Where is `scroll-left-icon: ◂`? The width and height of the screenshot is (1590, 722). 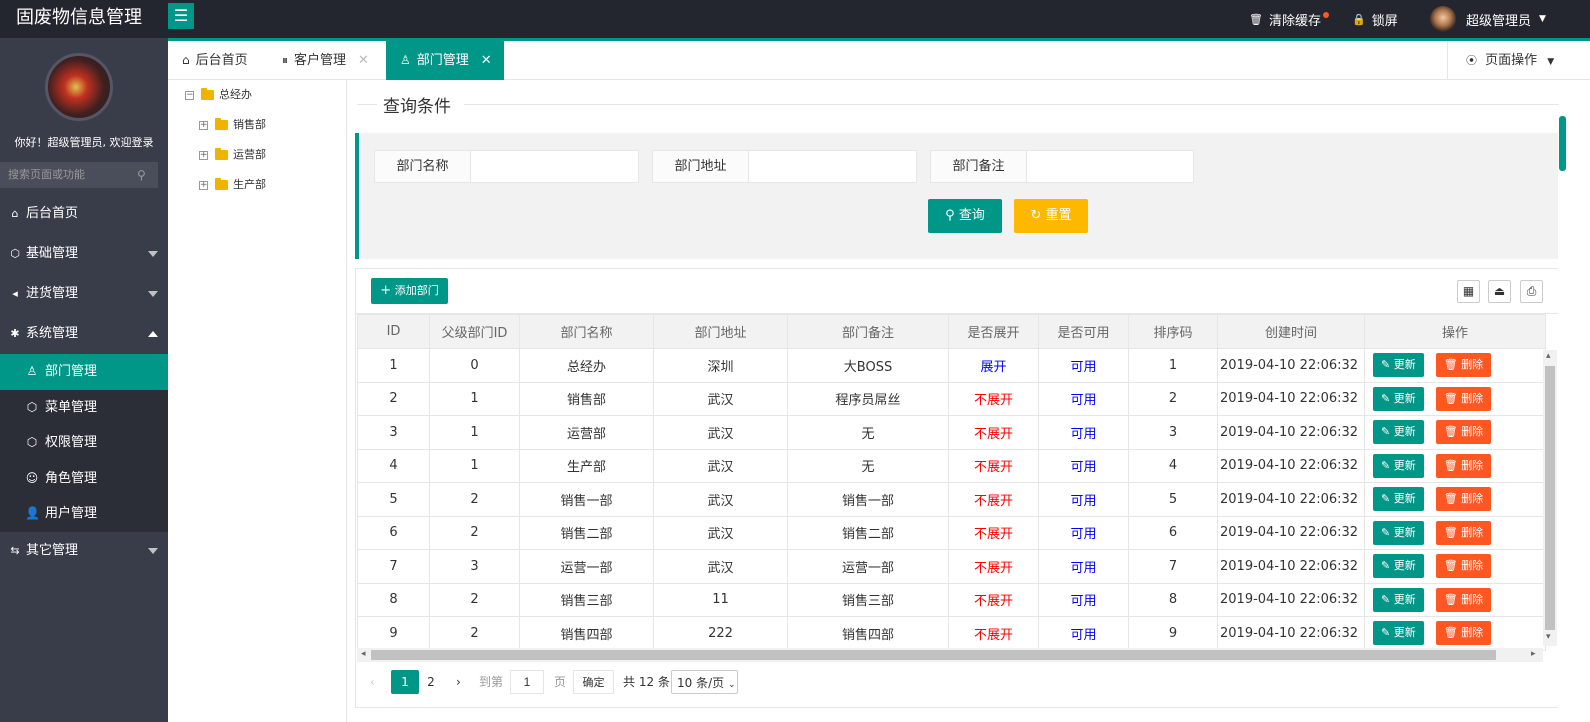 scroll-left-icon: ◂ is located at coordinates (363, 654).